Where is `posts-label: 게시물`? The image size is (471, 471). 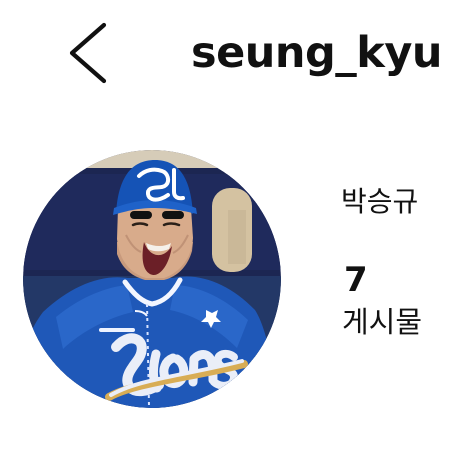
posts-label: 게시물 is located at coordinates (382, 322).